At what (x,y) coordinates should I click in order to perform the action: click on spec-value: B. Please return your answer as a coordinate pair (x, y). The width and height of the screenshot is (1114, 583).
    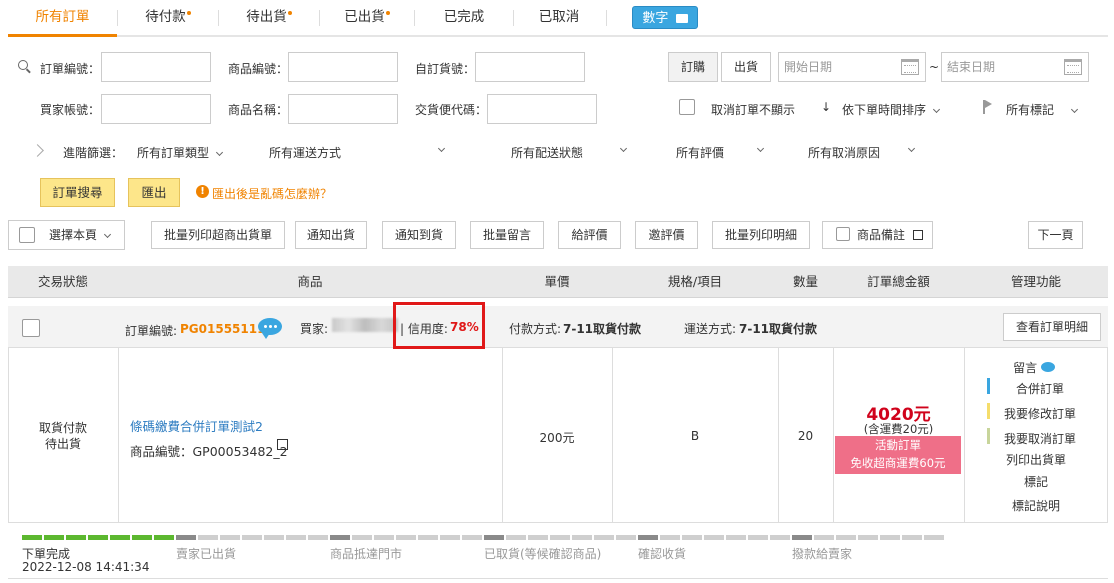
    Looking at the image, I should click on (695, 436).